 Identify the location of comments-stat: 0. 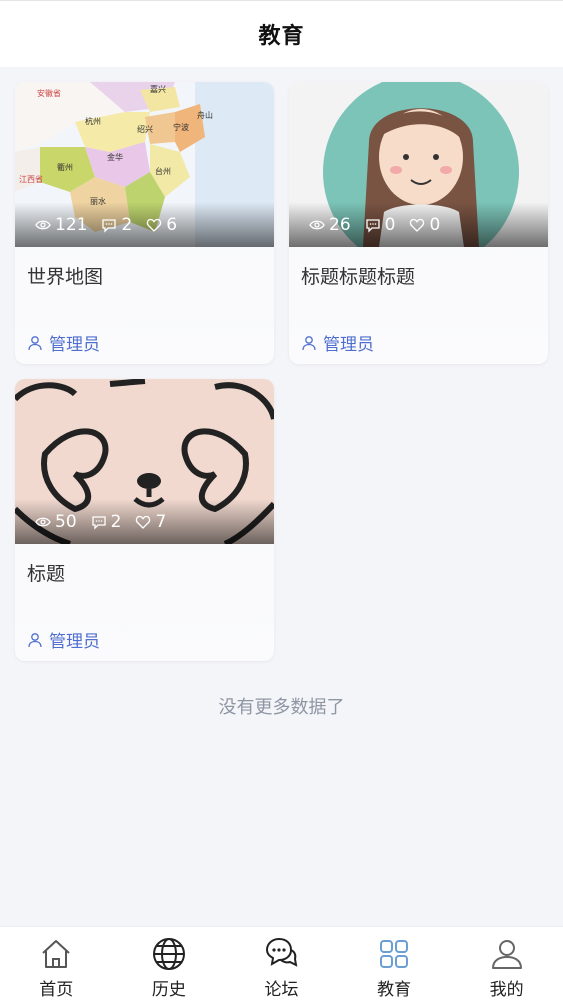
(380, 225).